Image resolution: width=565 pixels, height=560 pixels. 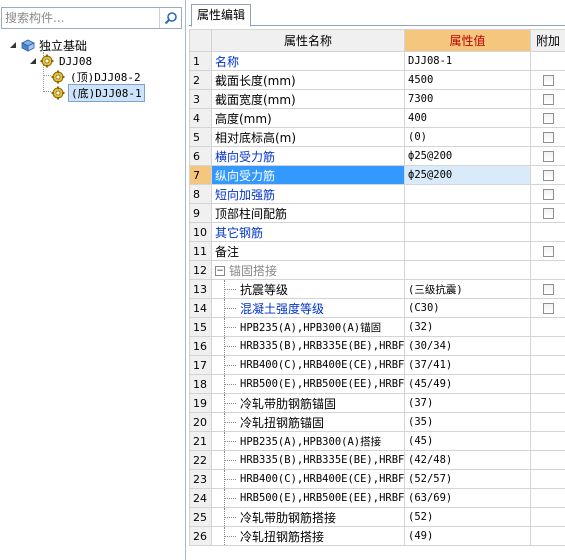 What do you see at coordinates (308, 536) in the screenshot?
I see `property-name: 冷轧扭钢筋搭接` at bounding box center [308, 536].